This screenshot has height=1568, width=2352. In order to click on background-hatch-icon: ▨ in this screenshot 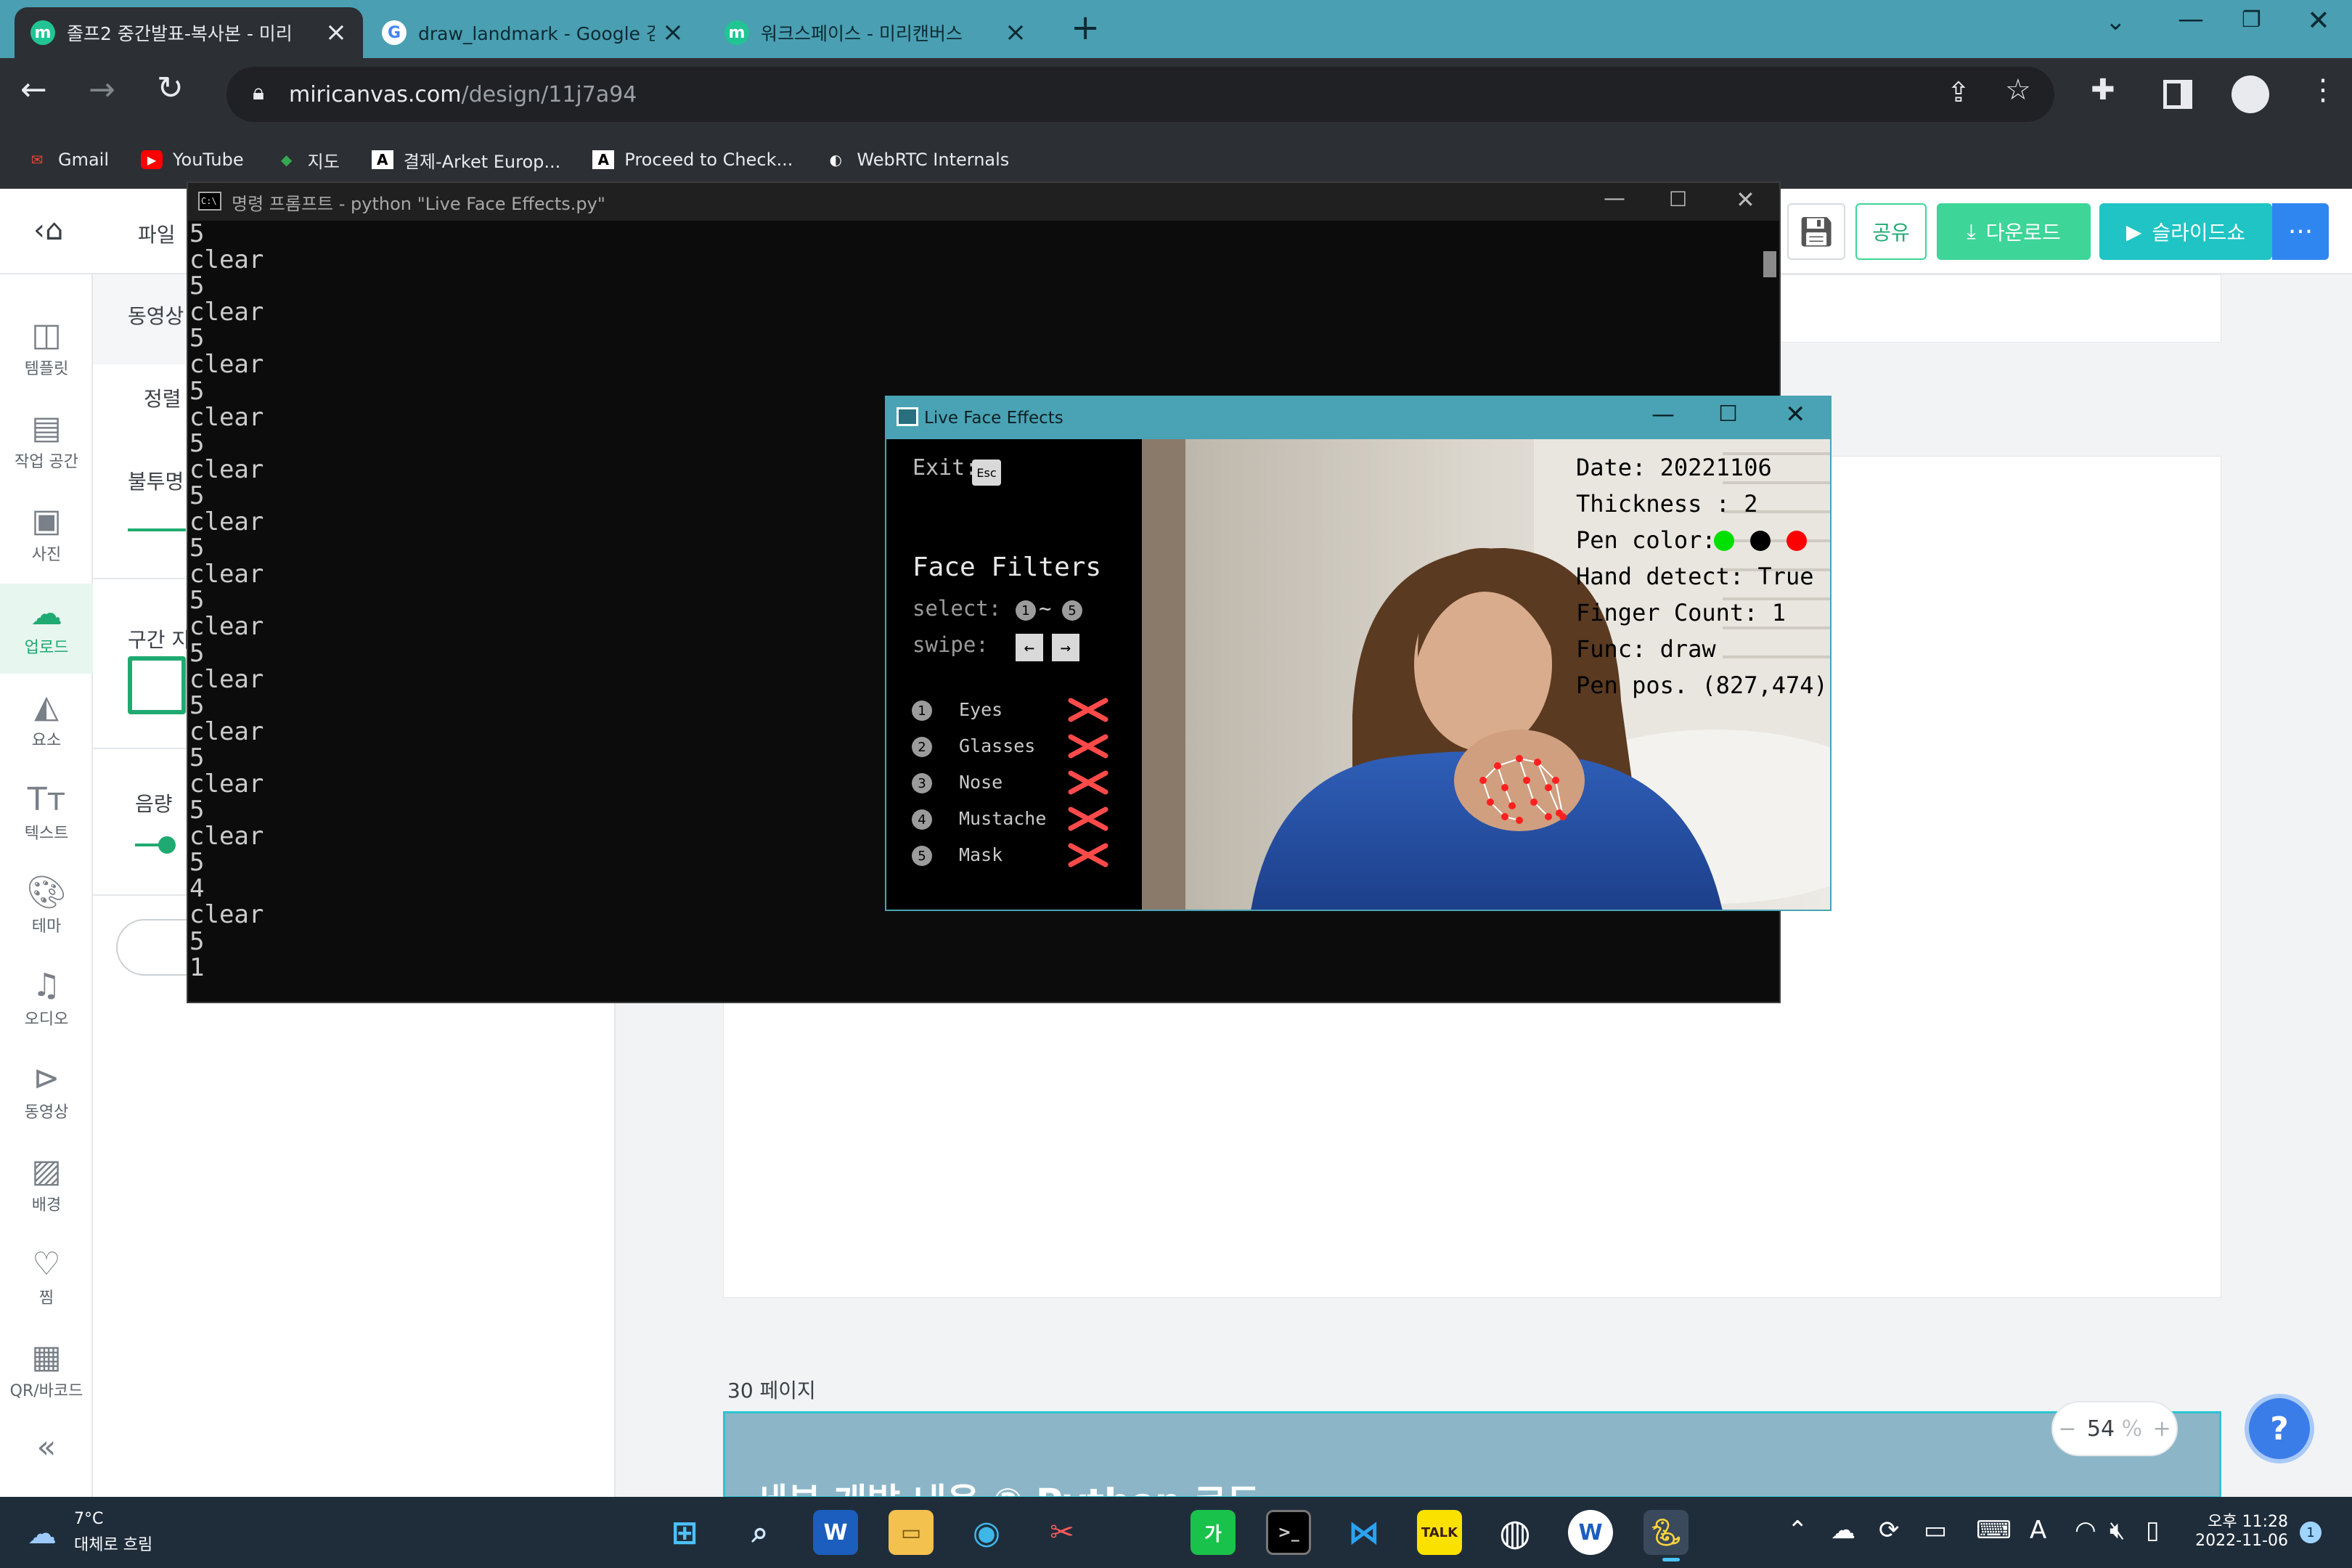, I will do `click(47, 1172)`.